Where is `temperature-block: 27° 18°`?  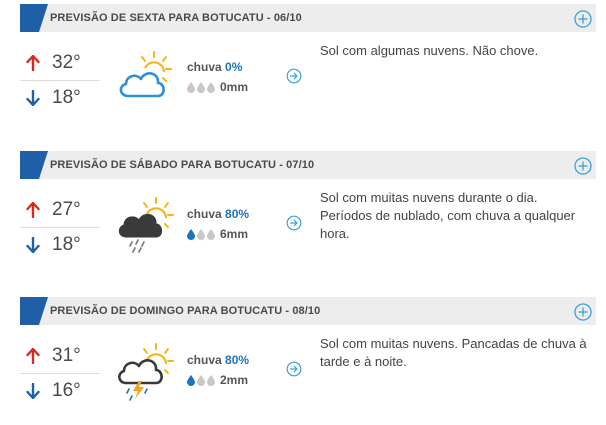
temperature-block: 27° 18° is located at coordinates (60, 227).